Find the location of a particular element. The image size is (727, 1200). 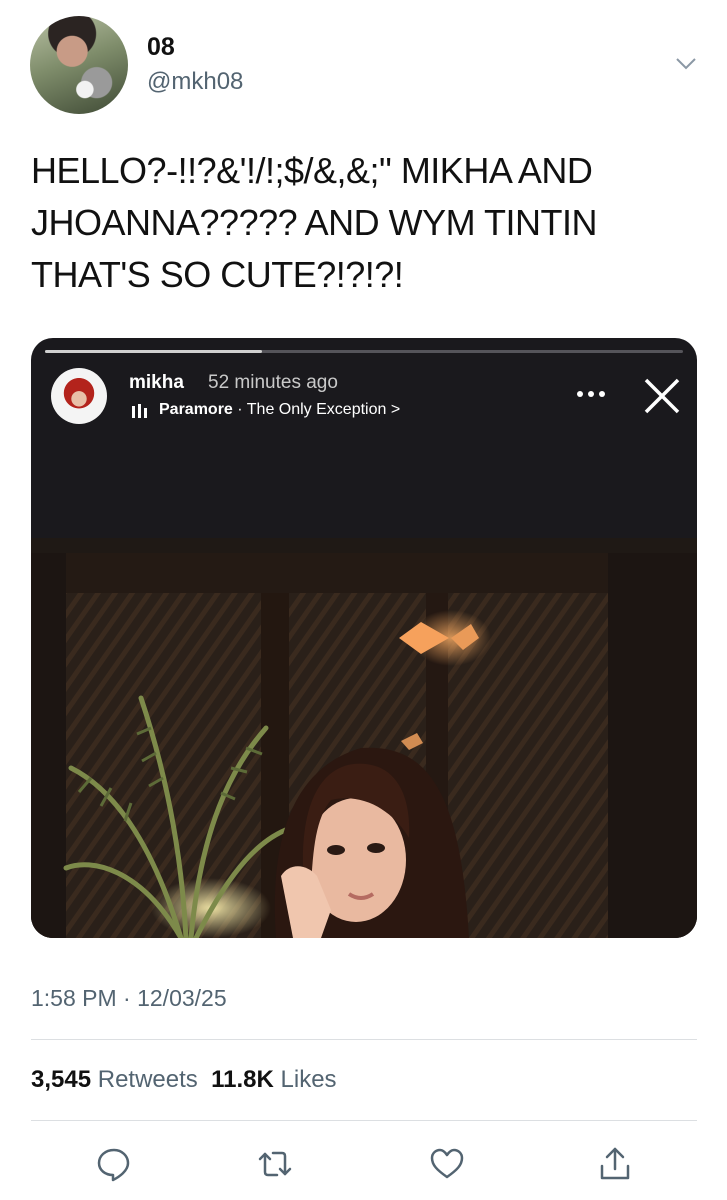

retweet-count: 3,545 is located at coordinates (61, 1079).